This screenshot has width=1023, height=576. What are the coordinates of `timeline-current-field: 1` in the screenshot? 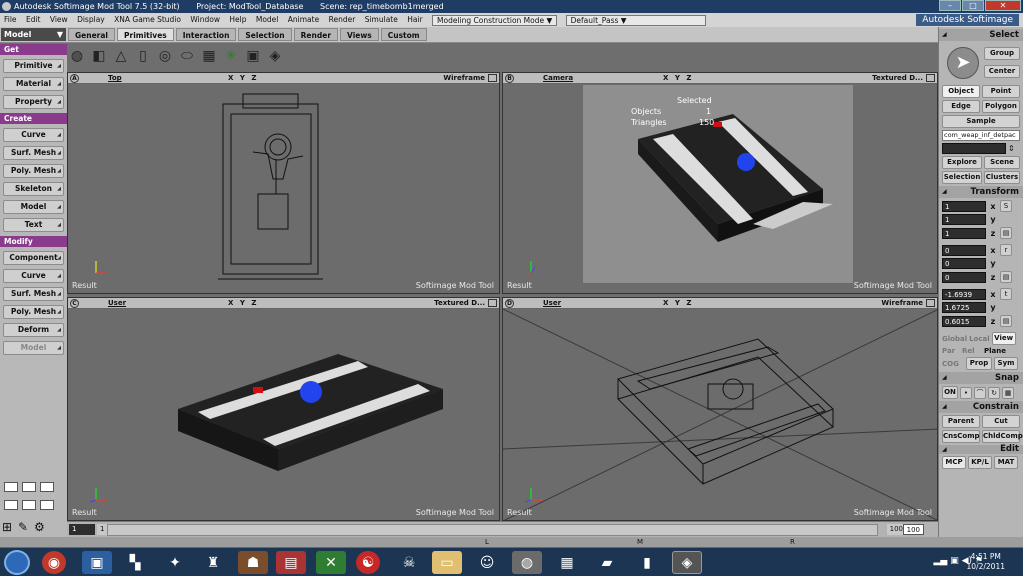 It's located at (102, 529).